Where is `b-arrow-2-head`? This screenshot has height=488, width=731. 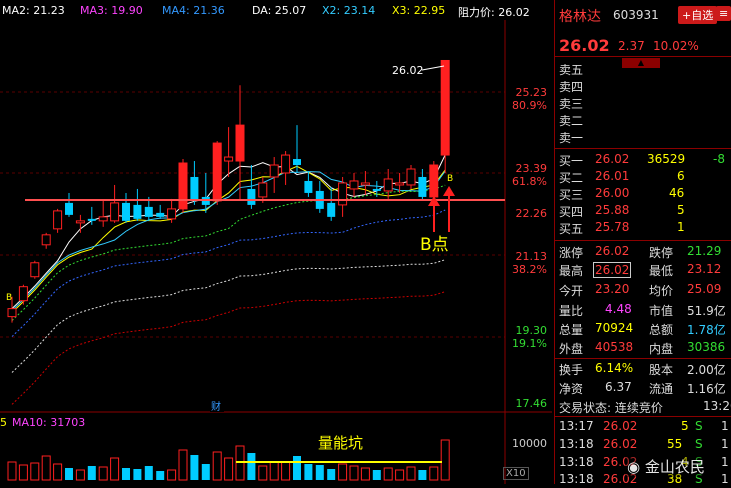
b-arrow-2-head is located at coordinates (449, 191).